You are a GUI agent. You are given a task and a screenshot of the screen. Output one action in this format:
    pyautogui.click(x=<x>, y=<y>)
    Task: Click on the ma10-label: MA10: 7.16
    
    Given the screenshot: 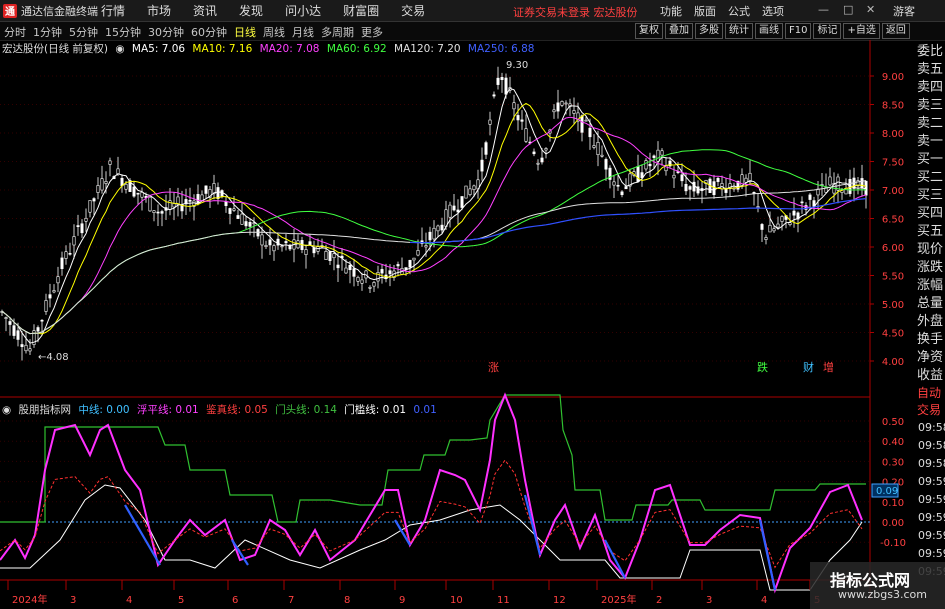 What is the action you would take?
    pyautogui.click(x=222, y=49)
    